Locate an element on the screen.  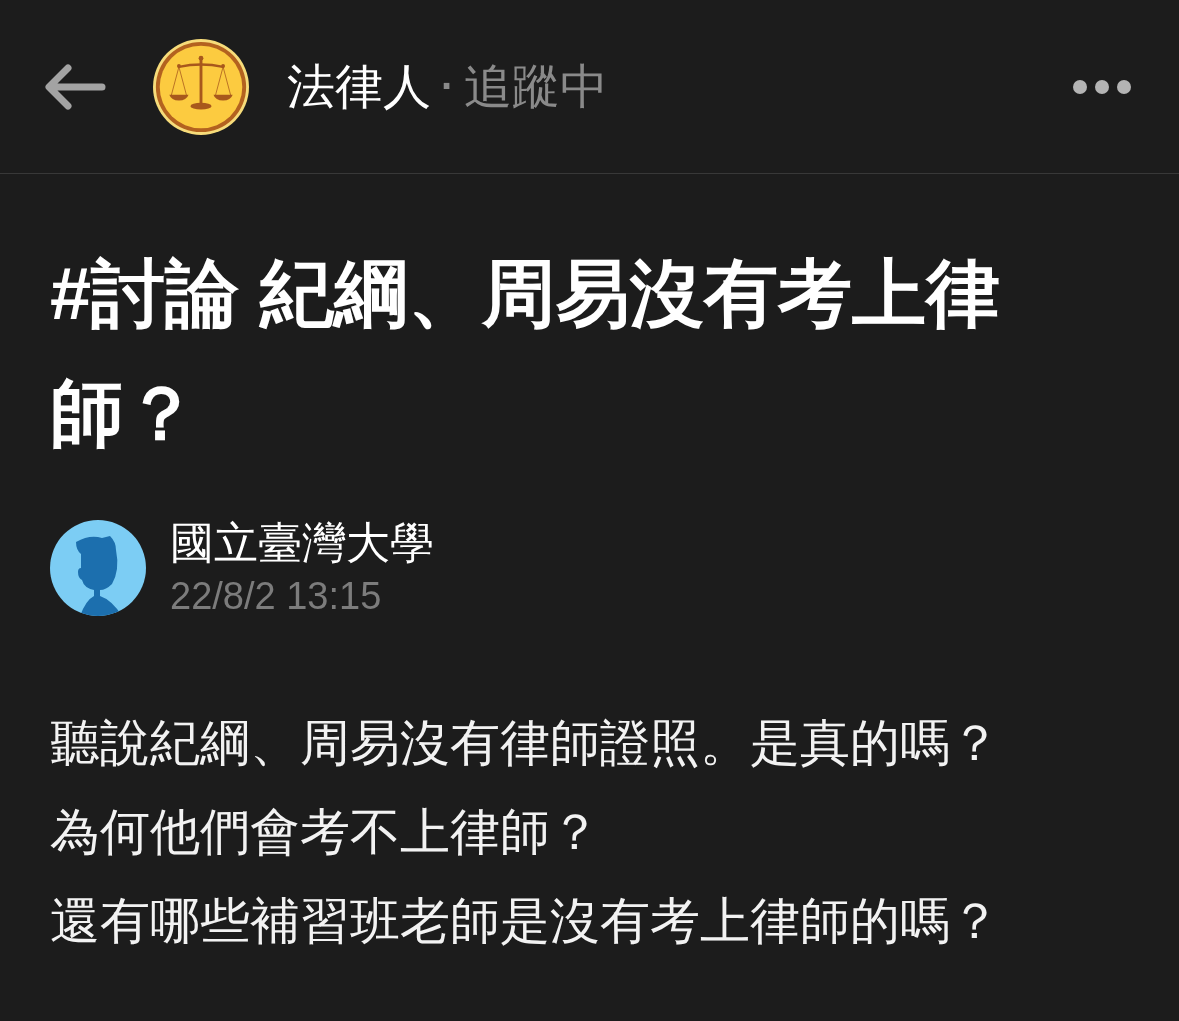
scales-icon is located at coordinates (201, 86).